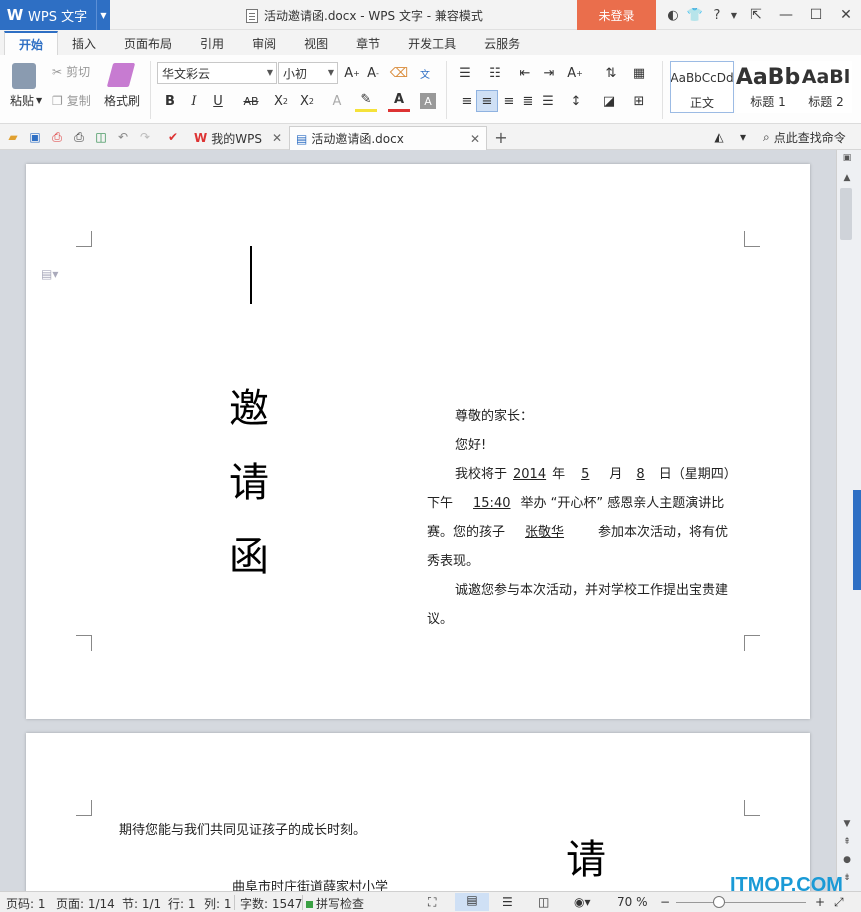  Describe the element at coordinates (717, 15) in the screenshot. I see `help-icon: ?` at that location.